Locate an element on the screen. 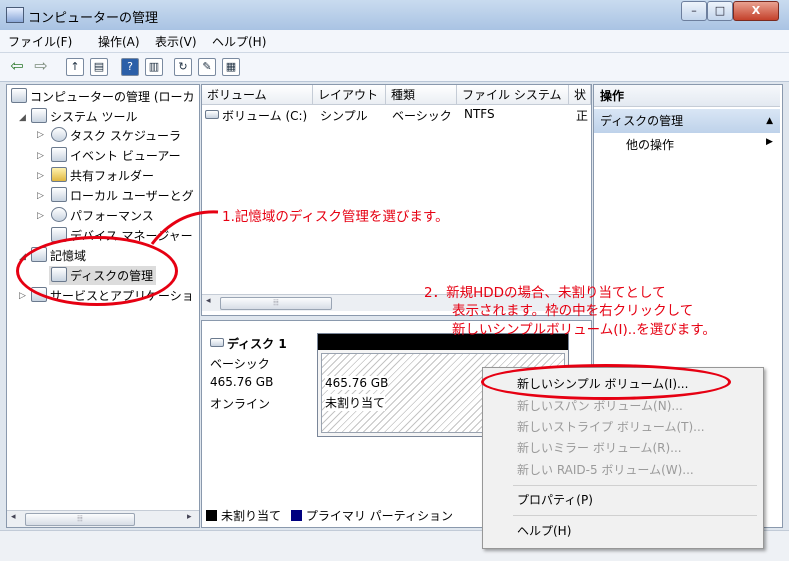 This screenshot has height=561, width=789. annotation-ring-storage is located at coordinates (97, 271).